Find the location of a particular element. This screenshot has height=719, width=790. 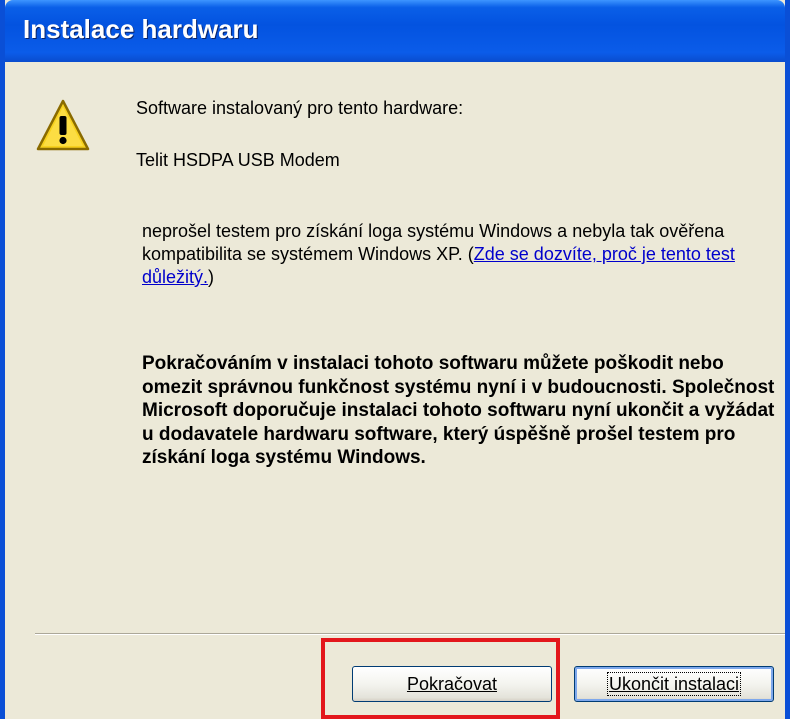

title-bar: Instalace hardwaru is located at coordinates (395, 31).